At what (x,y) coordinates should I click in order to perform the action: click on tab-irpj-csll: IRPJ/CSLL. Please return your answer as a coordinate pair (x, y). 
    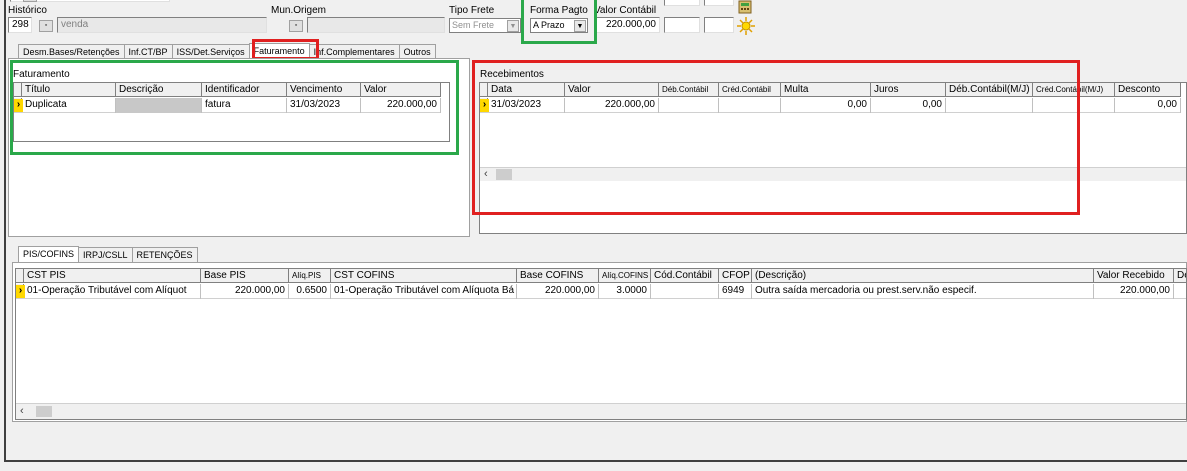
    Looking at the image, I should click on (105, 254).